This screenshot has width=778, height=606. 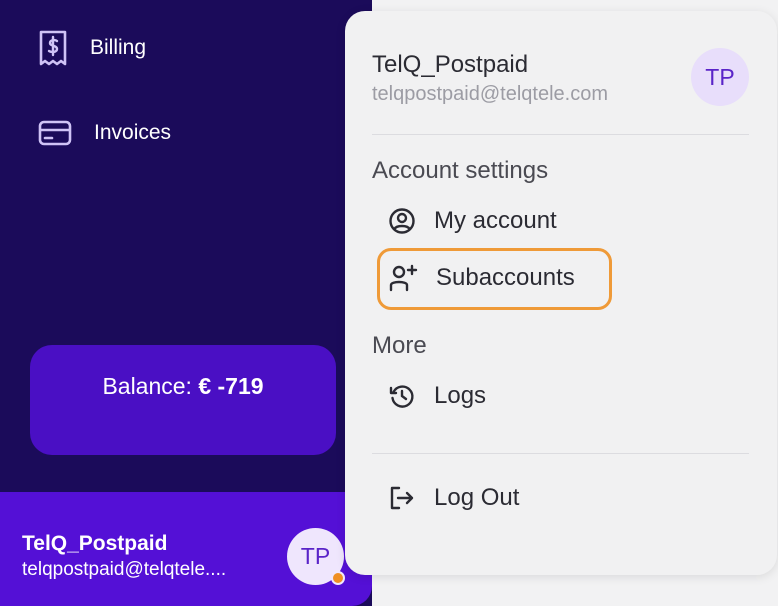 I want to click on logout-button: Log Out, so click(x=453, y=498).